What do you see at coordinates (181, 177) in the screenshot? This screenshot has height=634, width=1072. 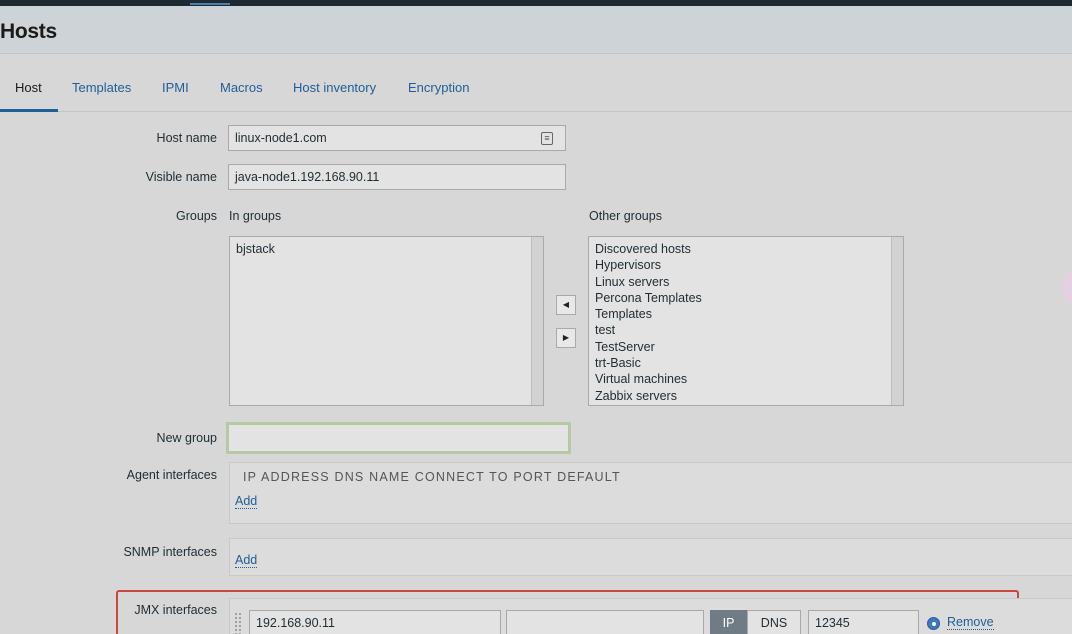 I see `visible-name-label: Visible name` at bounding box center [181, 177].